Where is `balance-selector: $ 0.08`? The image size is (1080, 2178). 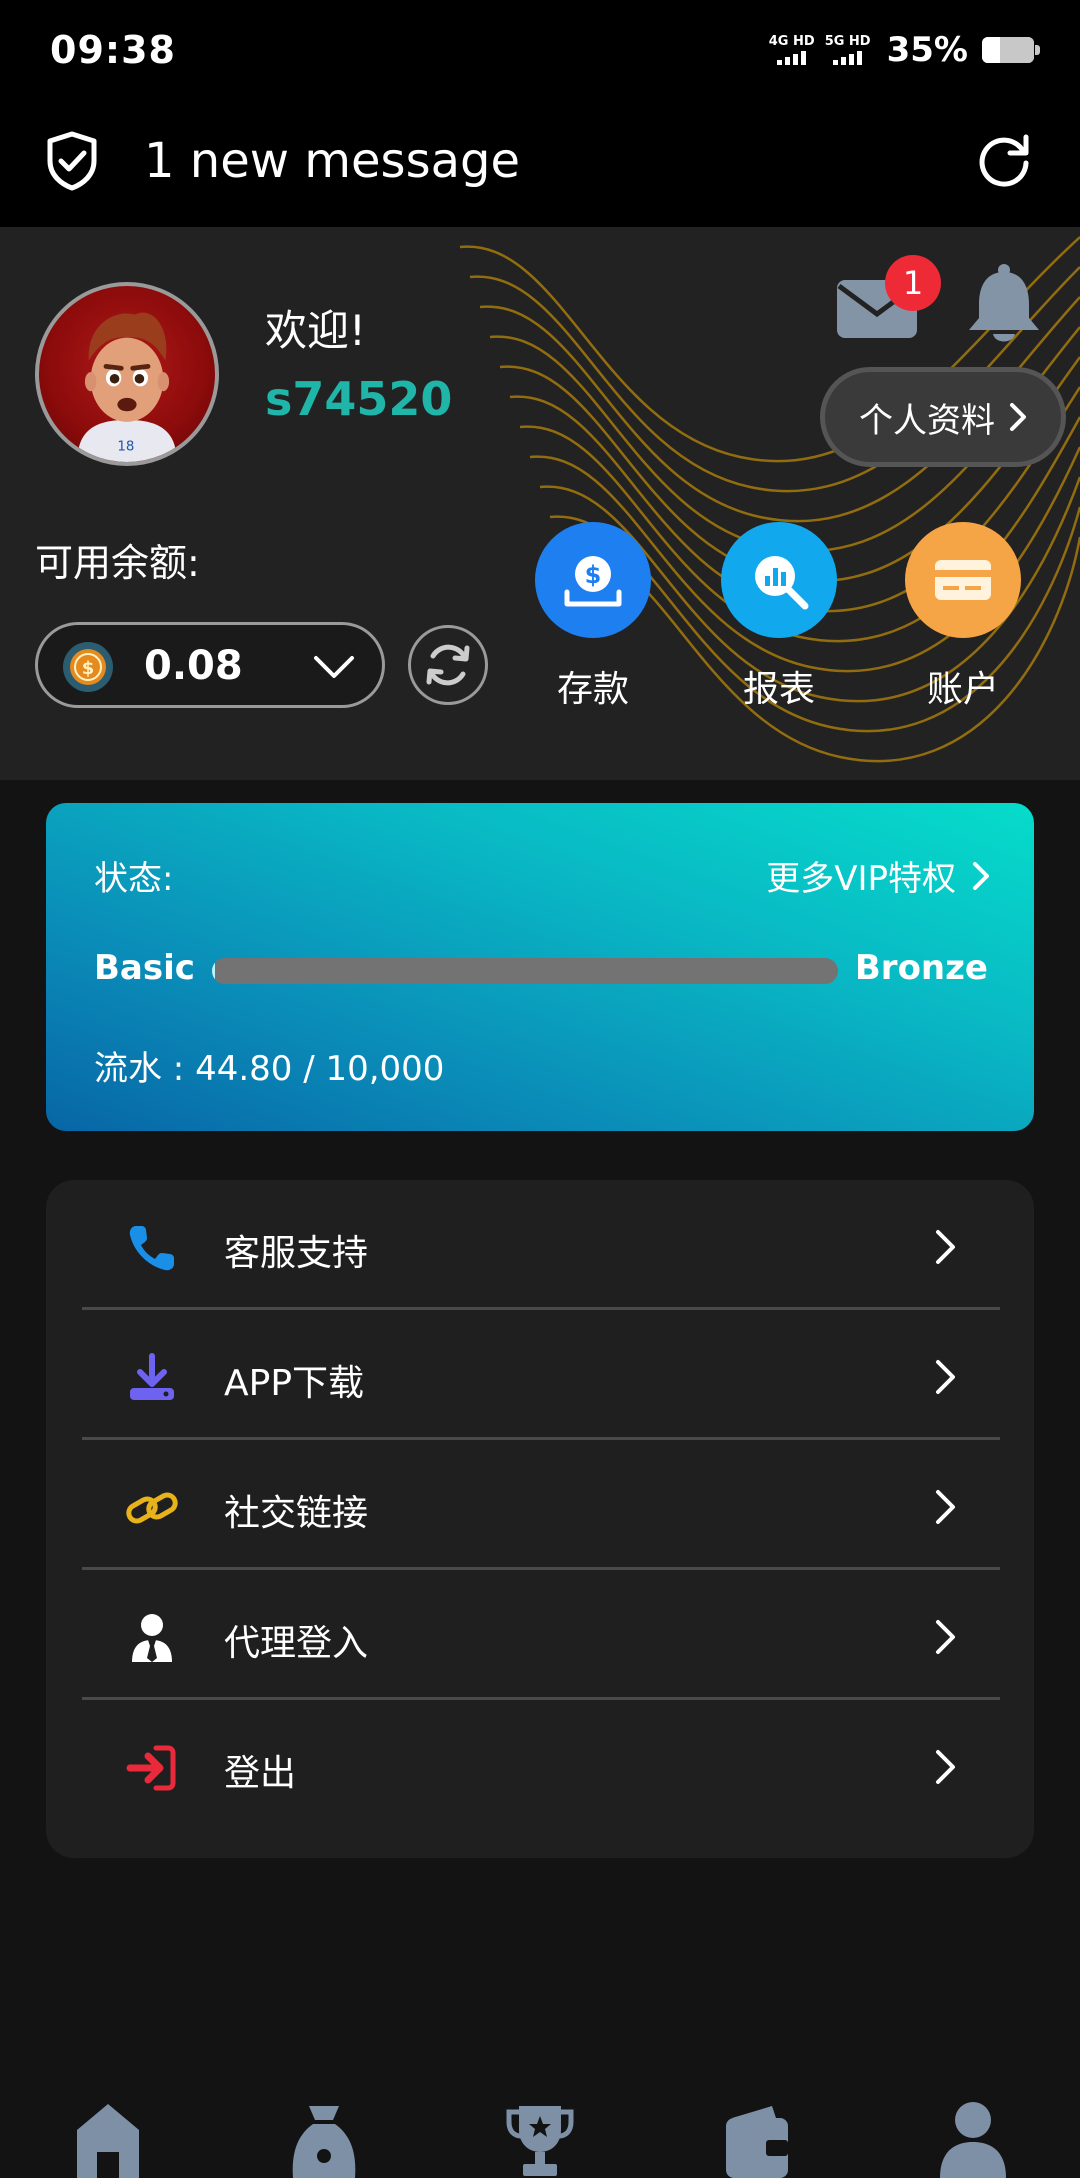
balance-selector: $ 0.08 is located at coordinates (210, 665).